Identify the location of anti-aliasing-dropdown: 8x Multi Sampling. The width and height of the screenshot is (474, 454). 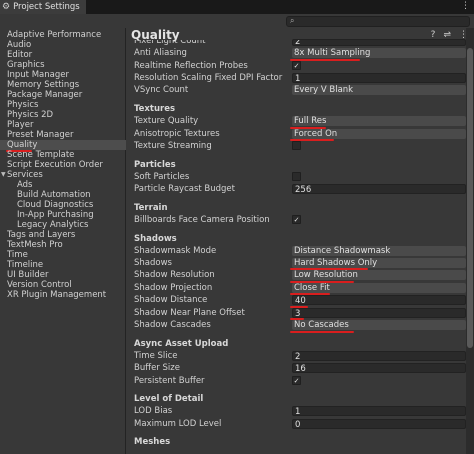
(379, 53).